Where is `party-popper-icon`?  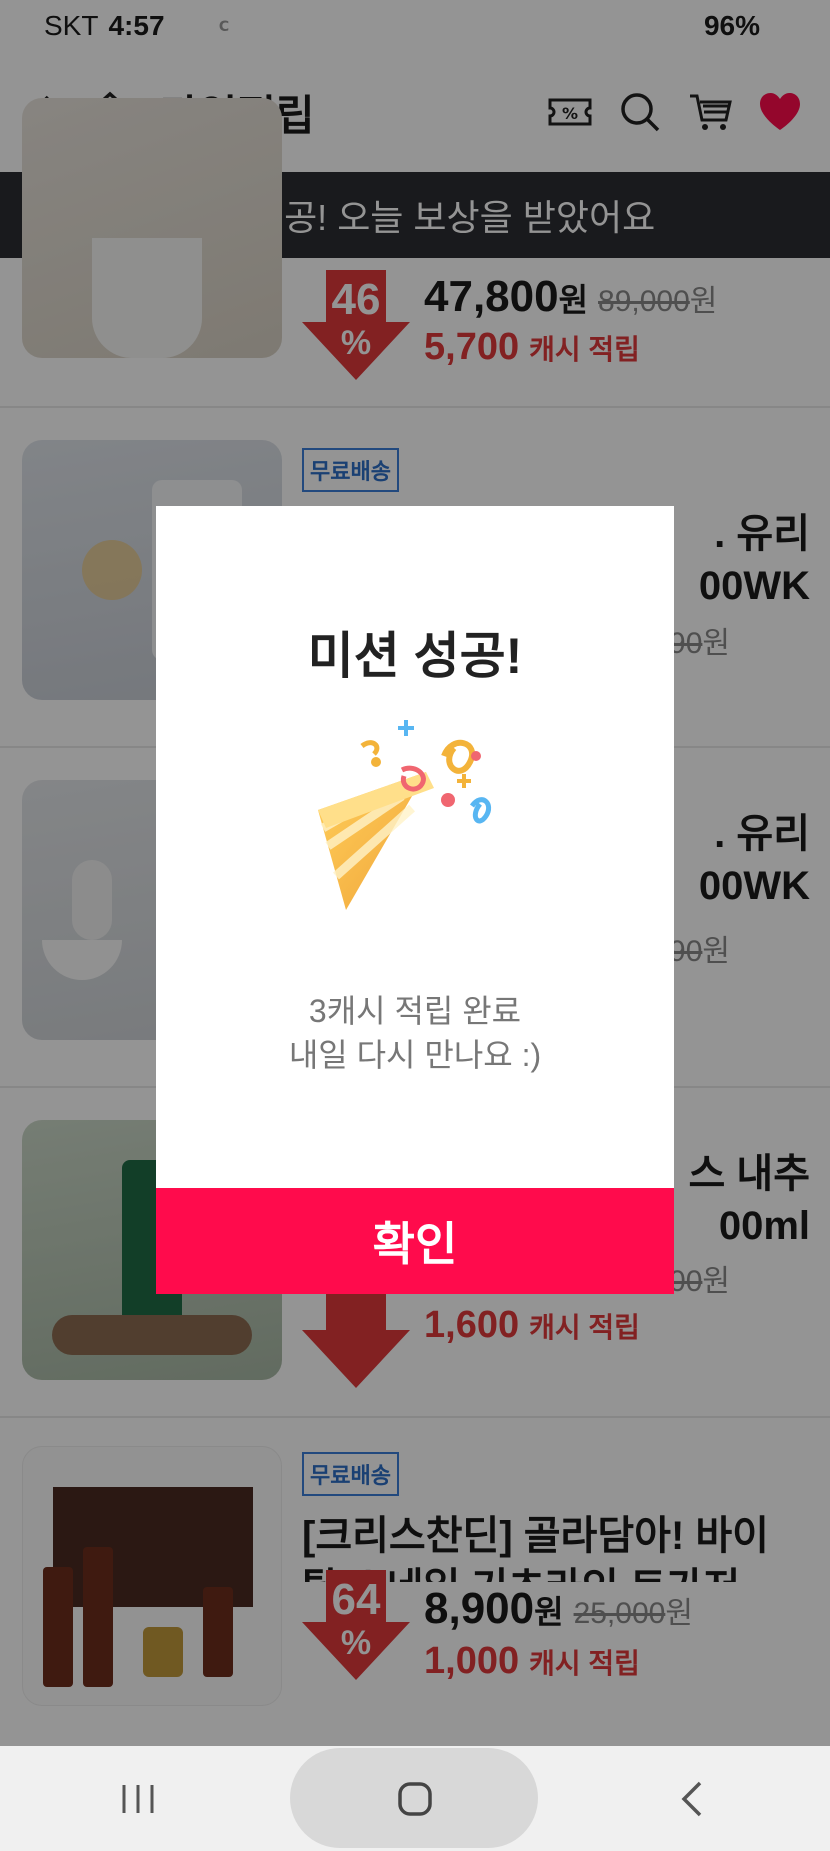 party-popper-icon is located at coordinates (405, 815).